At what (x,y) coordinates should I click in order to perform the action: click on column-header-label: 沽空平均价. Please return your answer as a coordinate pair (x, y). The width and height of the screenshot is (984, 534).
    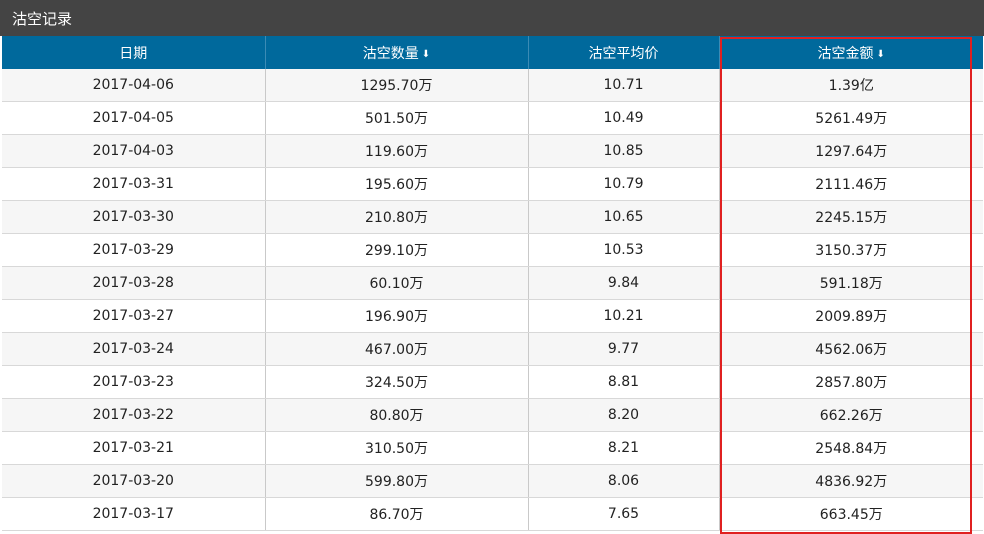
    Looking at the image, I should click on (623, 53).